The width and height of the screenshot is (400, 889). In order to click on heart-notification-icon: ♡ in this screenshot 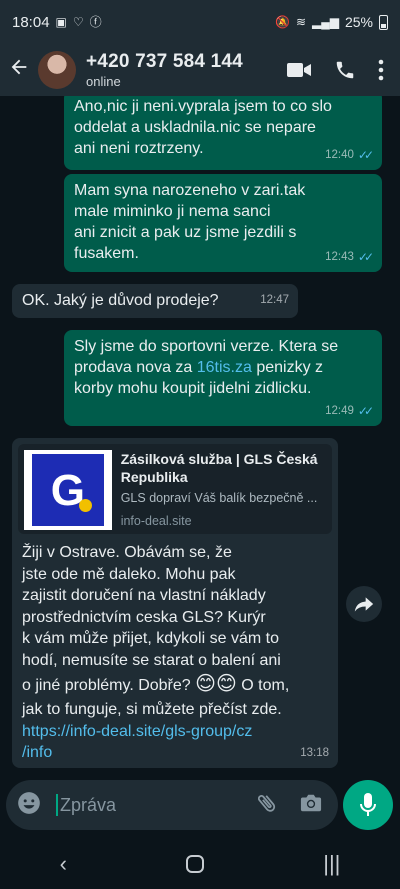, I will do `click(78, 22)`.